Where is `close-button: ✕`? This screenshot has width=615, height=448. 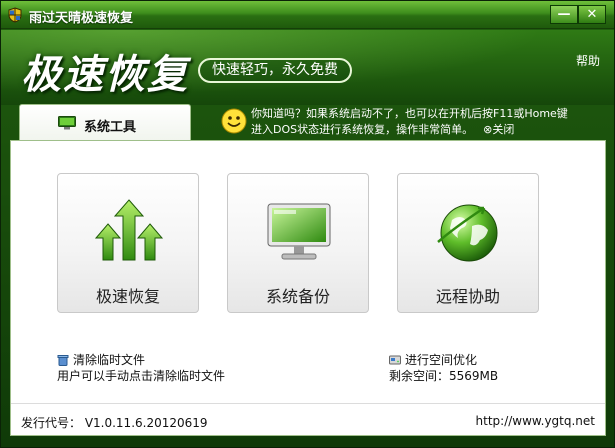
close-button: ✕ is located at coordinates (592, 14).